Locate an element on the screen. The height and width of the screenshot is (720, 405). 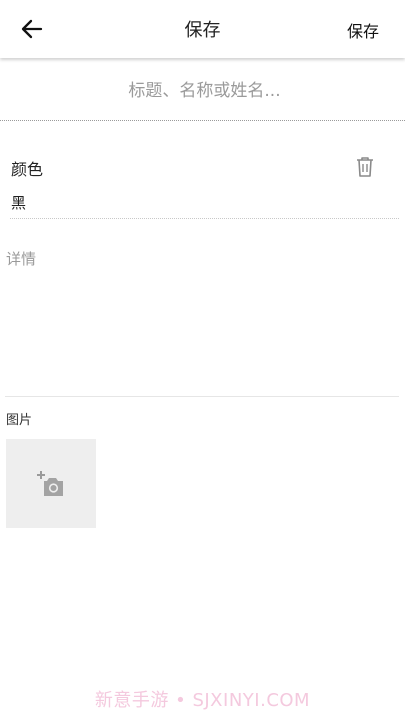
page-title: 保存 is located at coordinates (202, 30).